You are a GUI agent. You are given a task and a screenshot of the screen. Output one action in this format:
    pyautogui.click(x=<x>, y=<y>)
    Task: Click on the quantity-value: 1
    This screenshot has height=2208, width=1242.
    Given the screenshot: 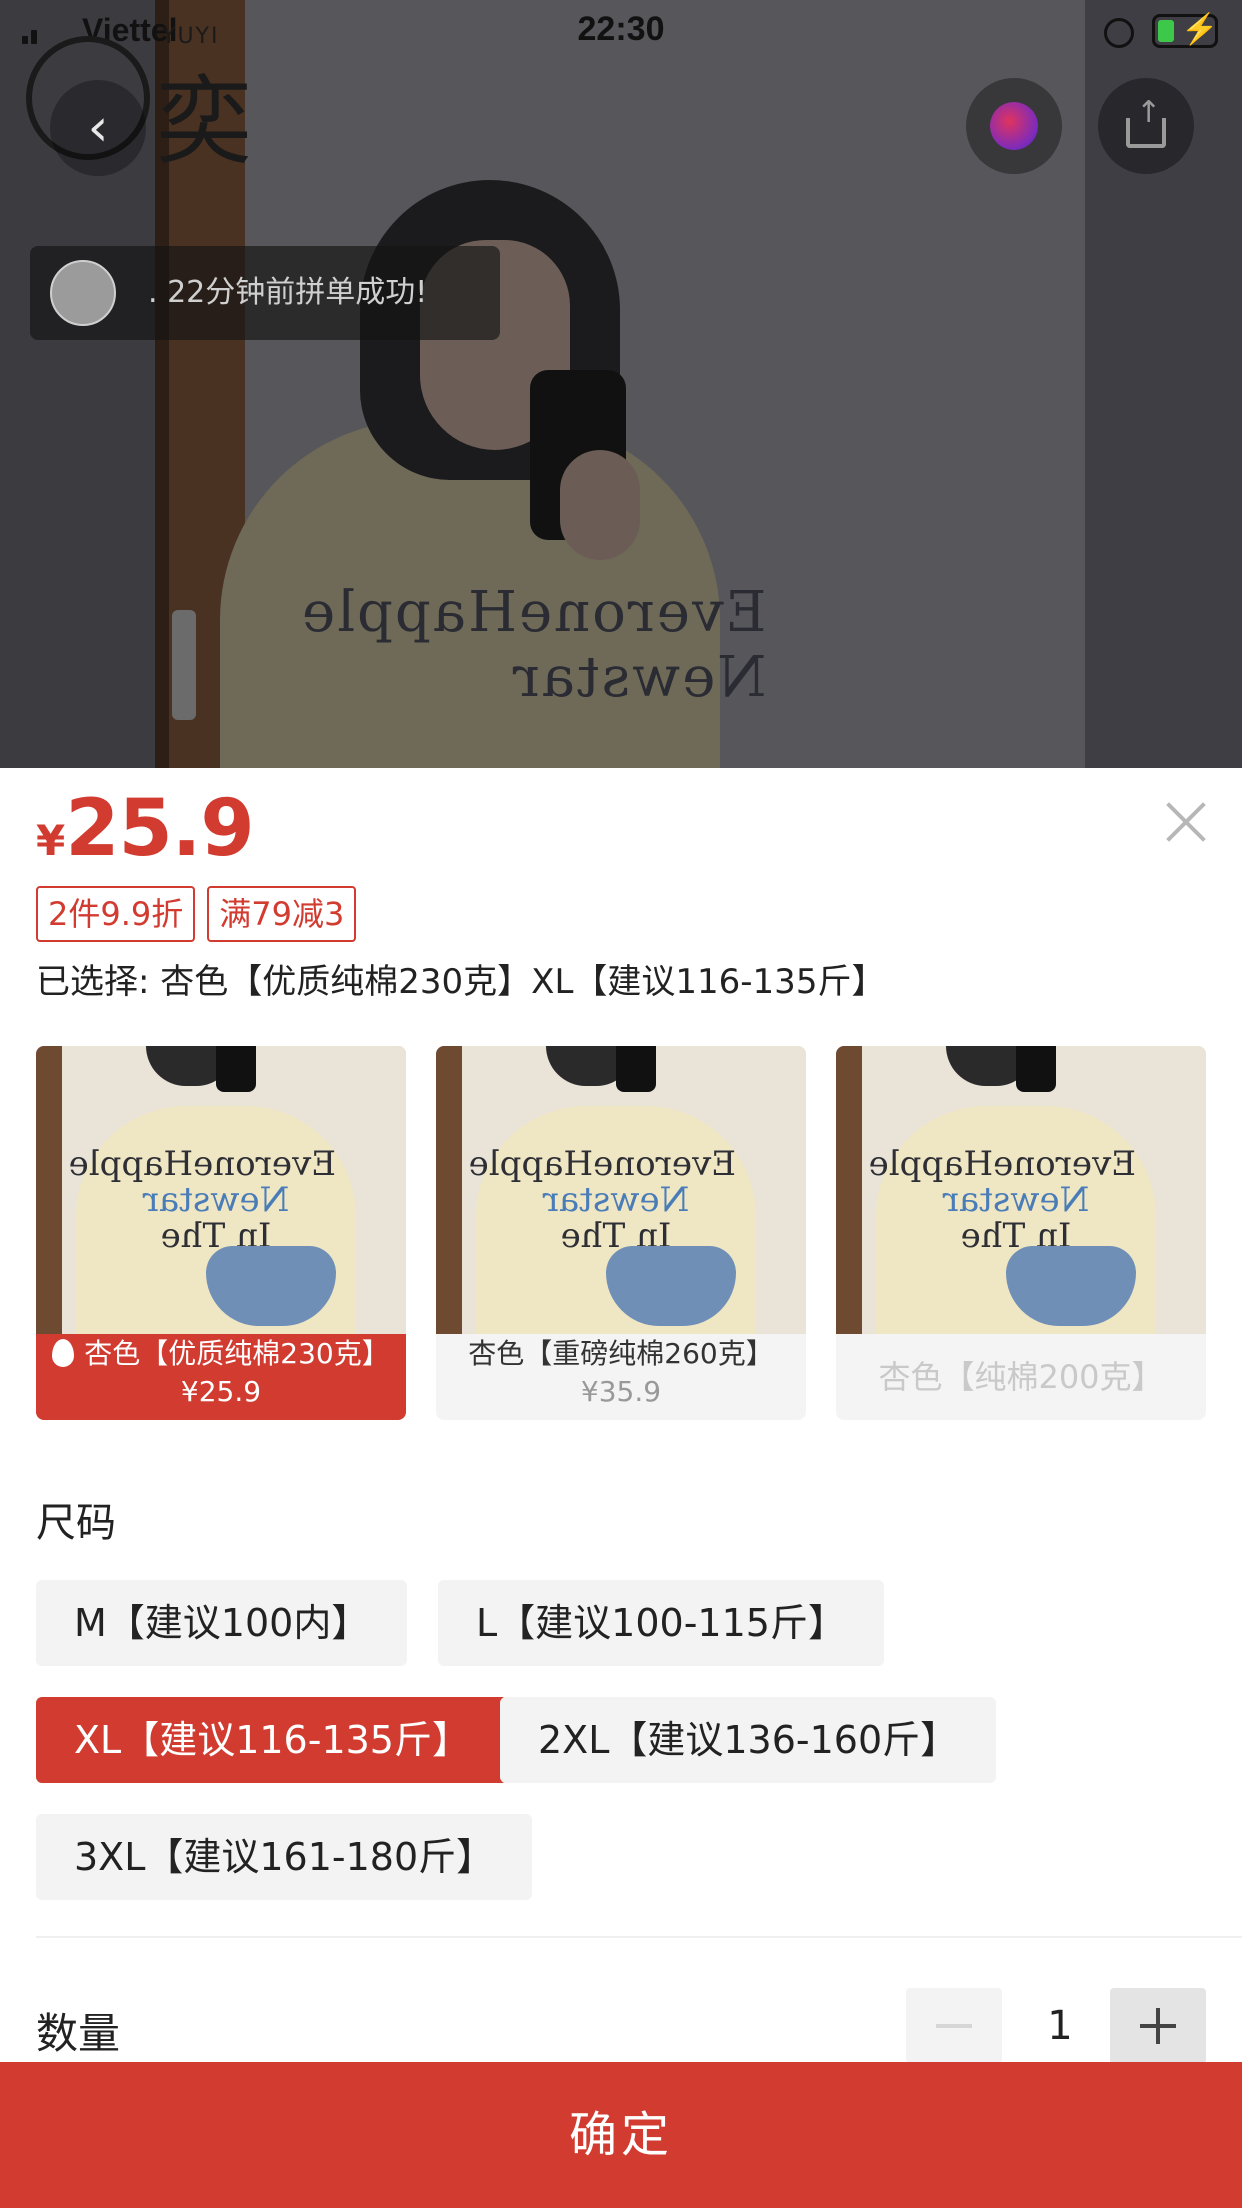 What is the action you would take?
    pyautogui.click(x=1060, y=2026)
    